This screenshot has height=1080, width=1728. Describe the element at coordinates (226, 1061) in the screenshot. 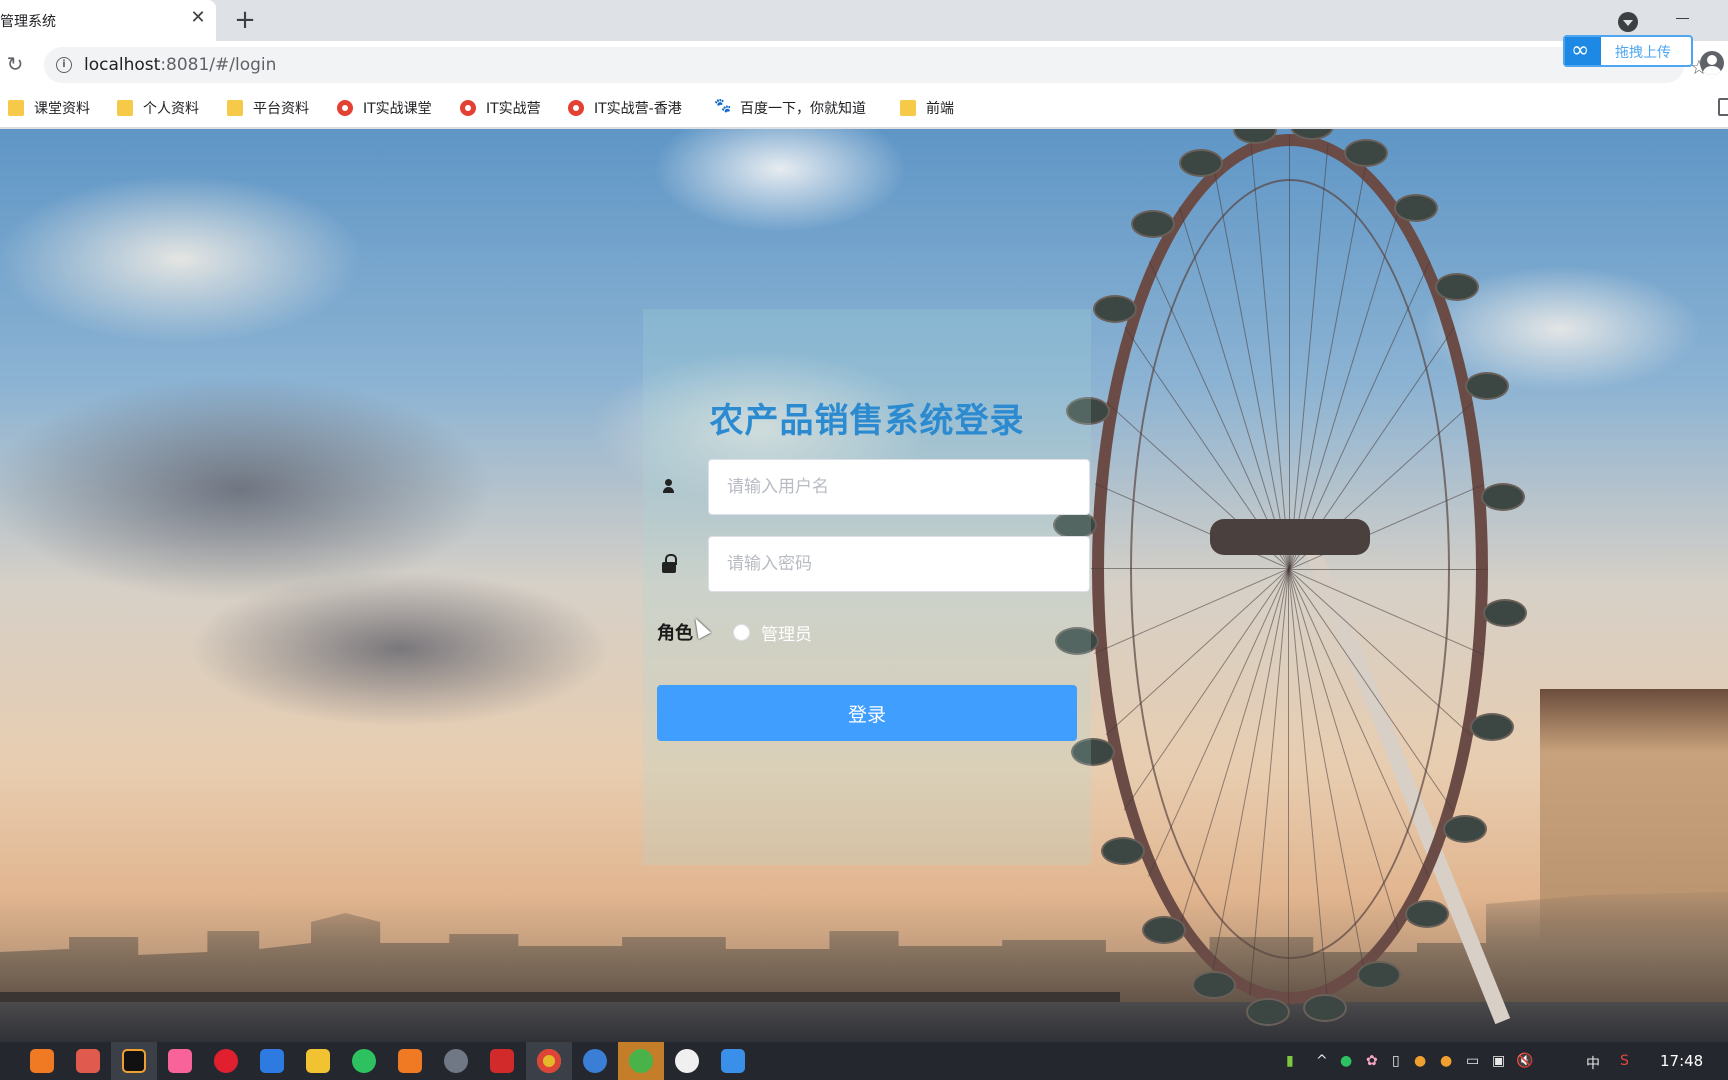

I see `netease-music-icon` at that location.